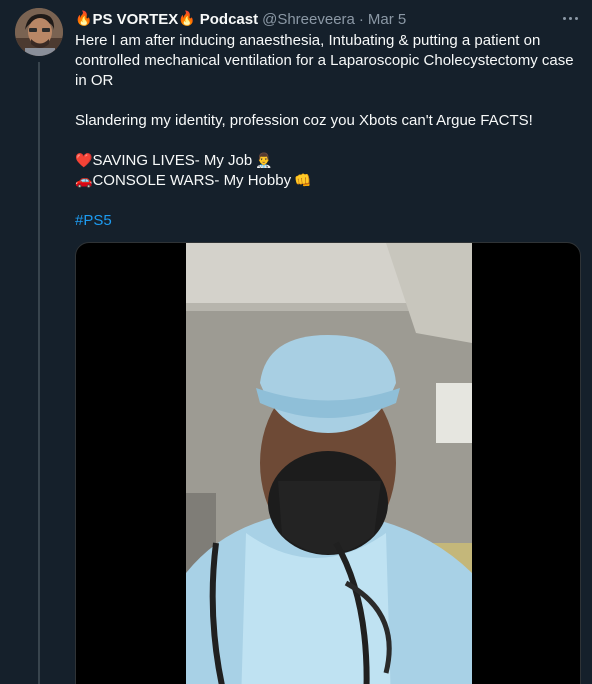  I want to click on more-options-button, so click(570, 18).